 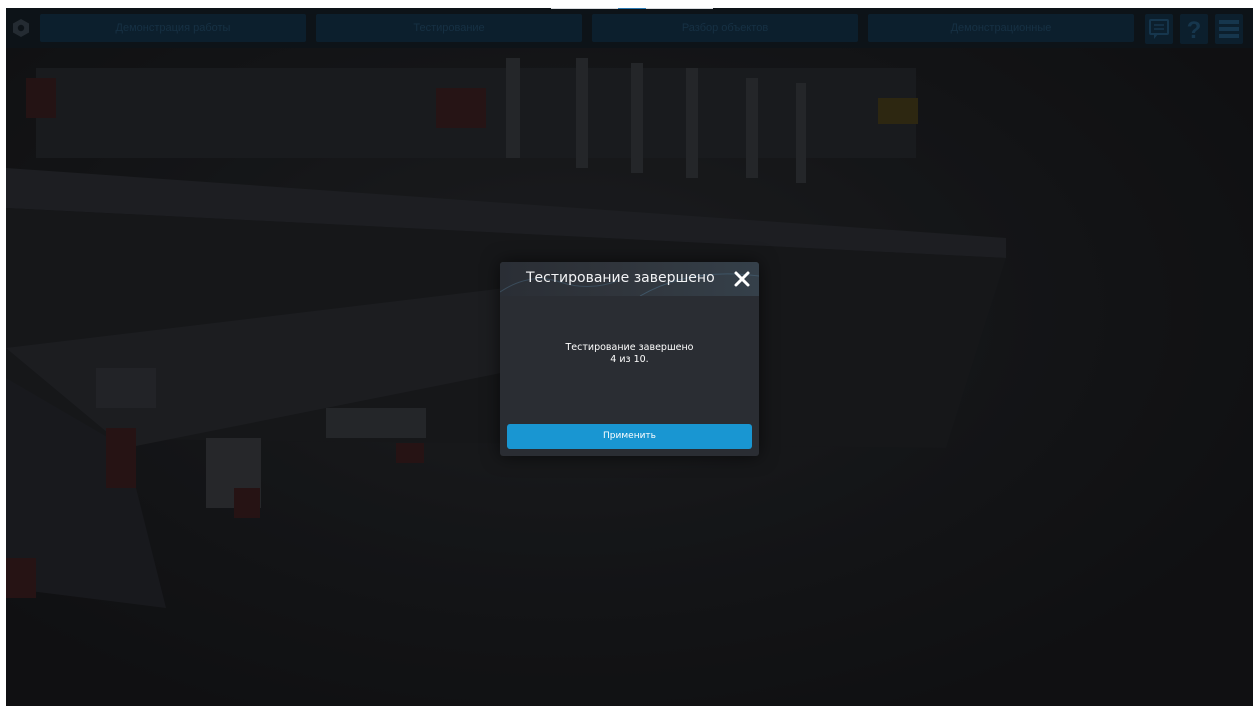 What do you see at coordinates (620, 278) in the screenshot?
I see `dialog-title: Тестирование завершено` at bounding box center [620, 278].